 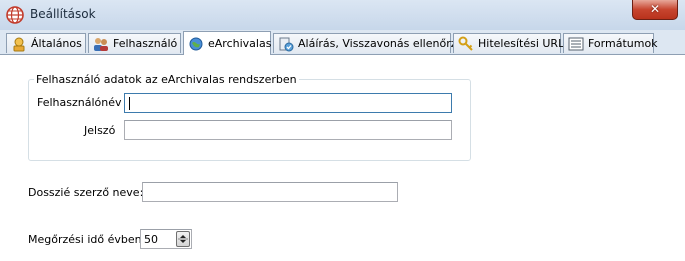 What do you see at coordinates (56, 43) in the screenshot?
I see `tab-label: Általános` at bounding box center [56, 43].